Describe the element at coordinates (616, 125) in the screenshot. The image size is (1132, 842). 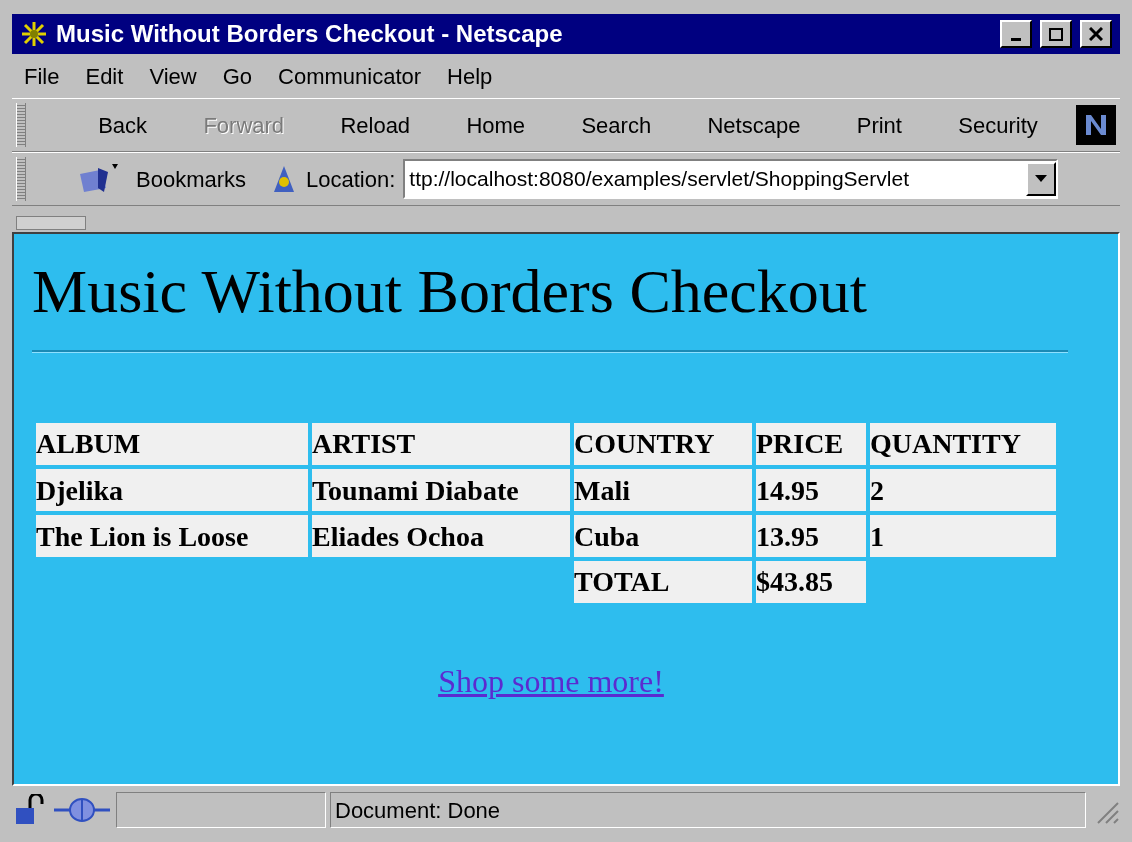
I see `toolbar-button: Search` at that location.